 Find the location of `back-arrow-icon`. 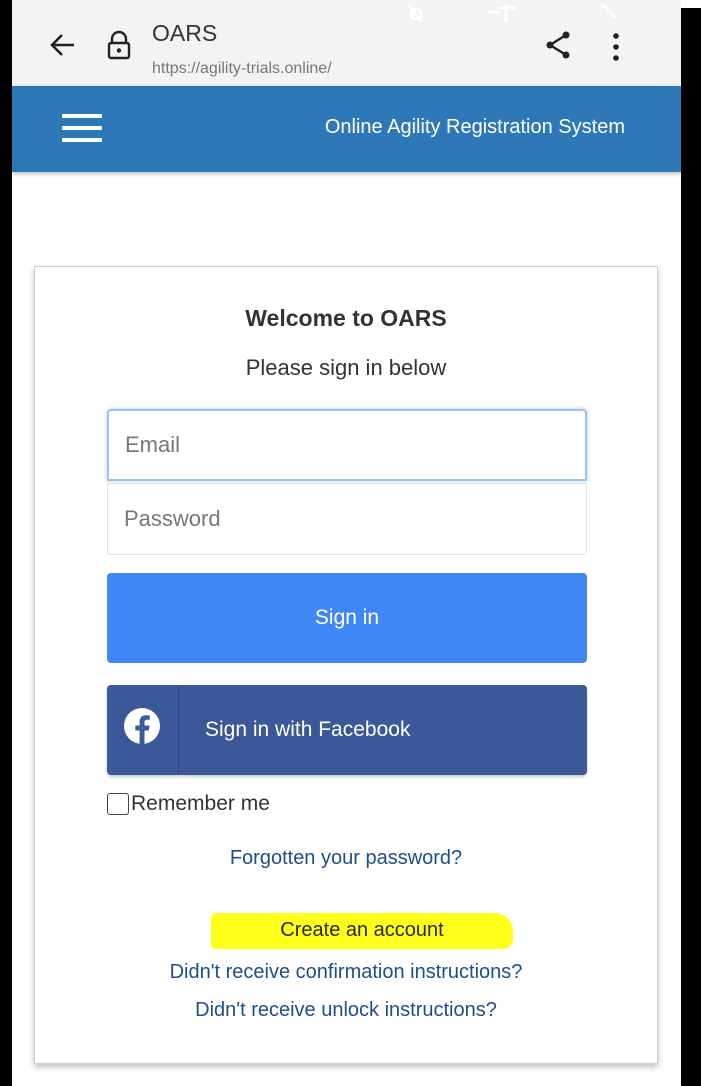

back-arrow-icon is located at coordinates (63, 45).